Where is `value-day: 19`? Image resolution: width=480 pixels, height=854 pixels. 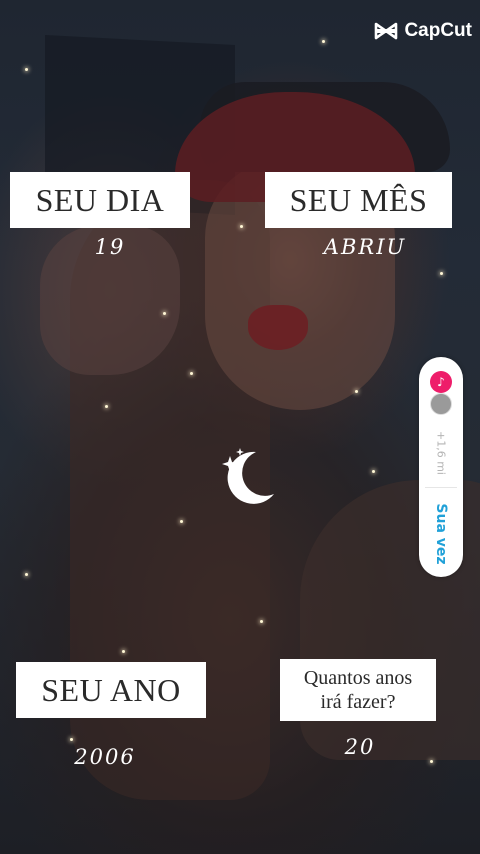
value-day: 19 is located at coordinates (110, 247).